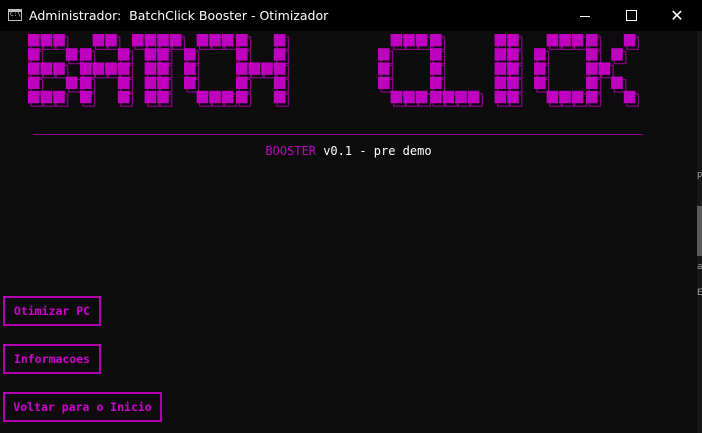  I want to click on minimize-icon, so click(585, 16).